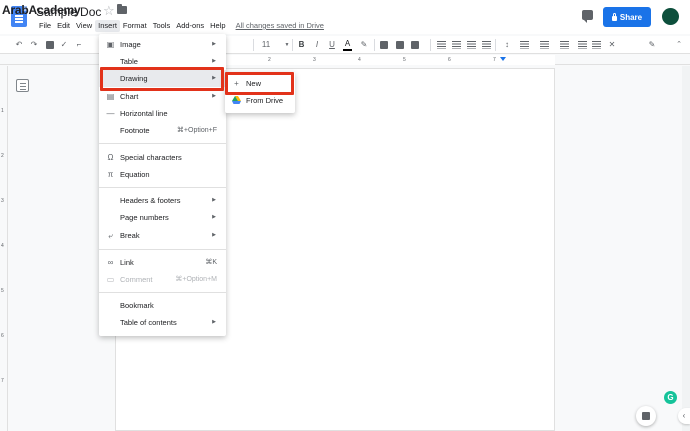 The width and height of the screenshot is (690, 431). I want to click on menu-item-headers-footers: Headers & footers ▶, so click(162, 200).